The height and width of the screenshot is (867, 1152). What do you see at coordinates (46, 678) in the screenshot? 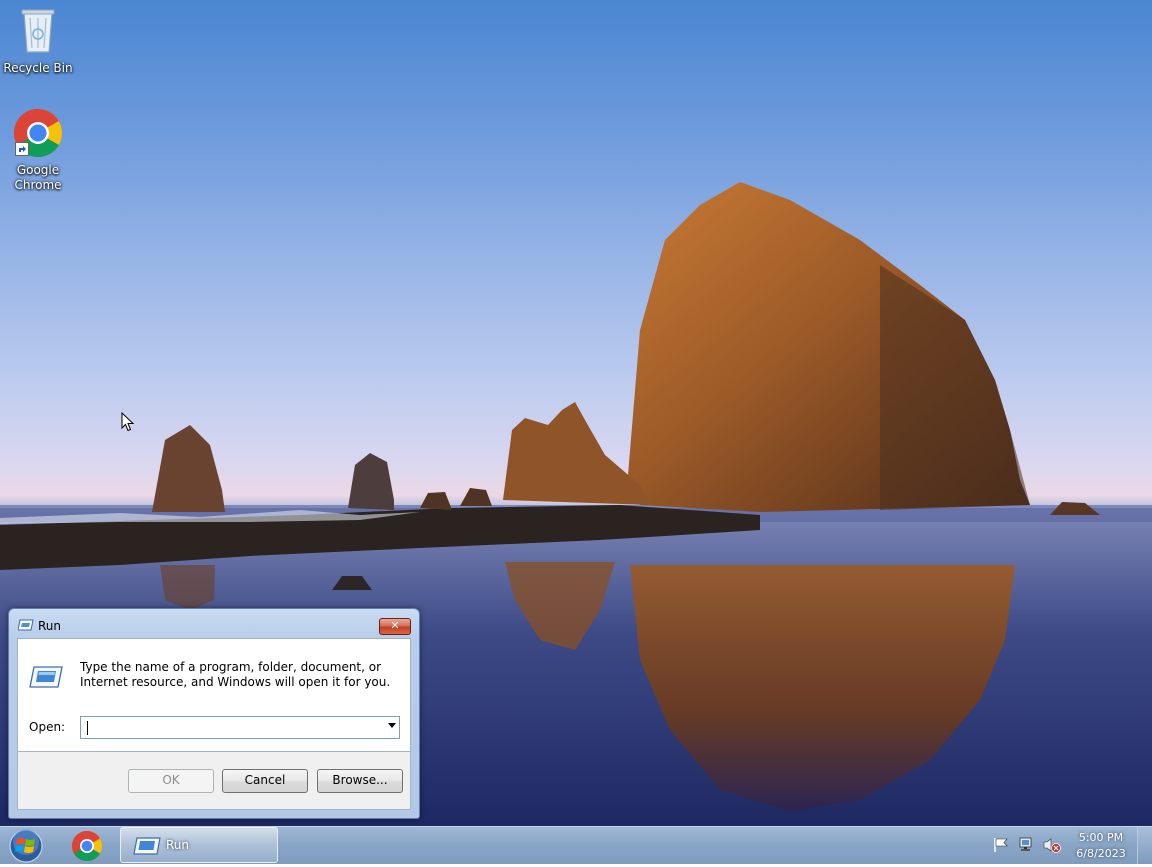
I see `run-program-icon` at bounding box center [46, 678].